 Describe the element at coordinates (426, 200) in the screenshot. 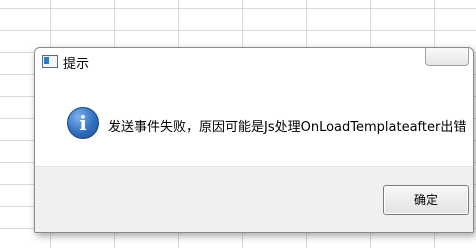

I see `ok-button: 确定` at that location.